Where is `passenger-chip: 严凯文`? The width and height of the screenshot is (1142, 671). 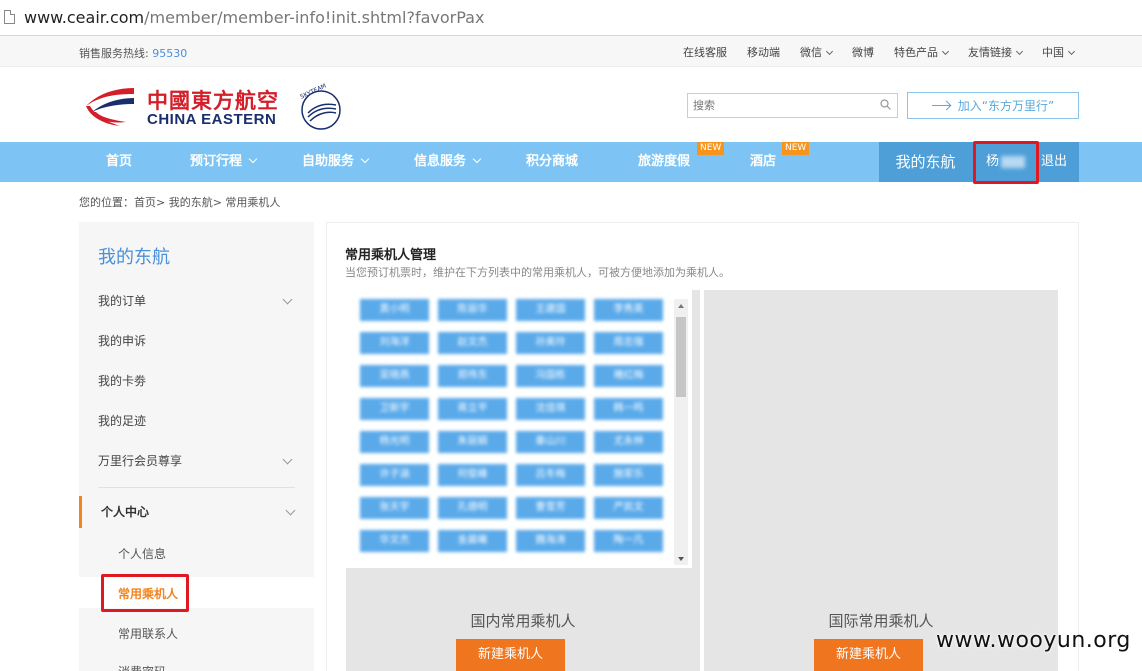
passenger-chip: 严凯文 is located at coordinates (628, 508).